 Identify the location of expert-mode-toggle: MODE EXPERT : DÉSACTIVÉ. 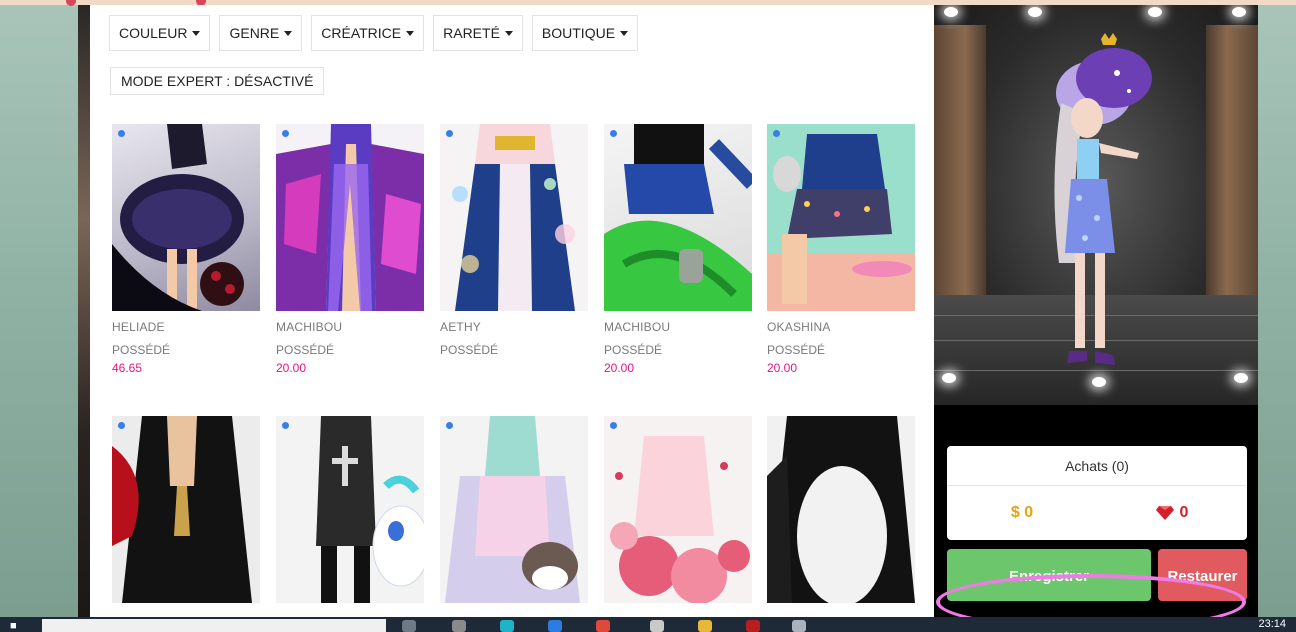
(217, 81).